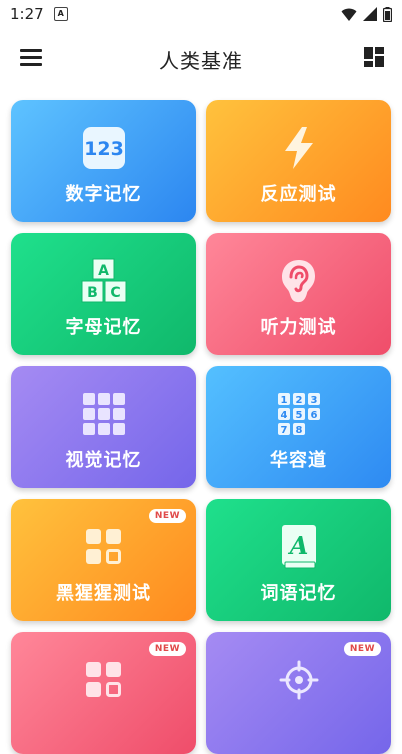  I want to click on number-123-icon: 123, so click(104, 148).